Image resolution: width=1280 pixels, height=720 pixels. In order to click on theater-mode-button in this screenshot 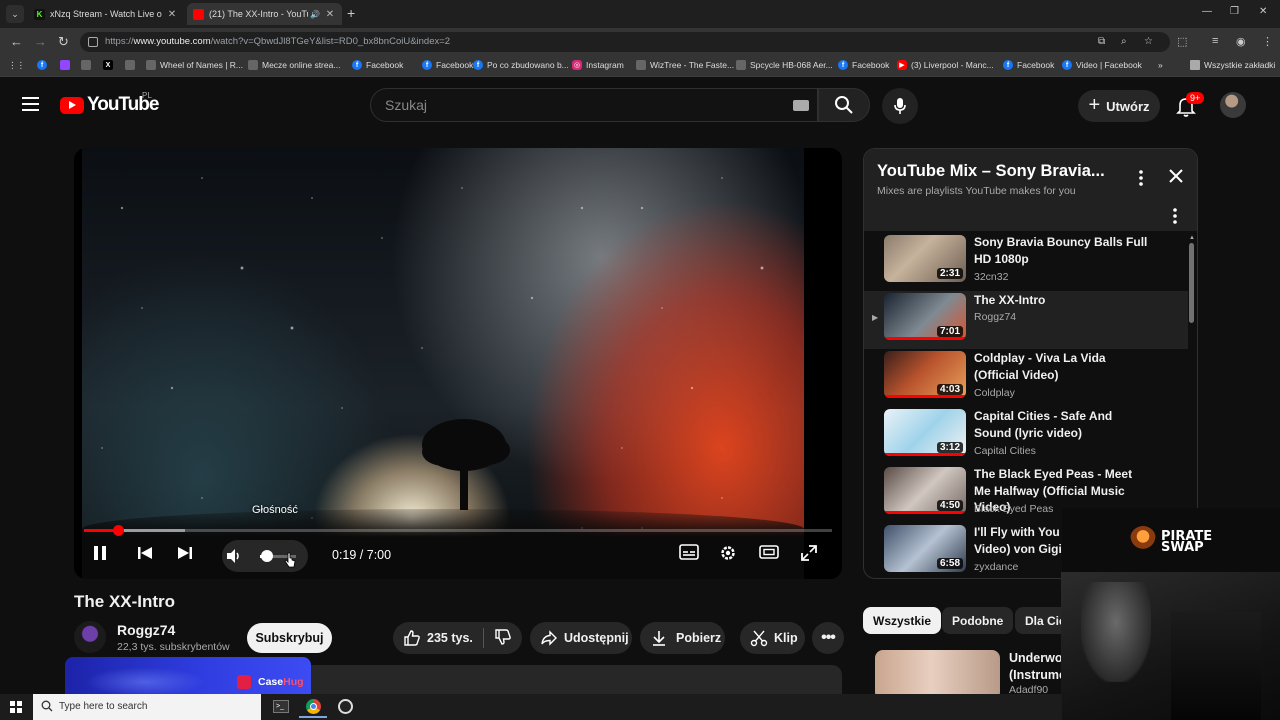, I will do `click(769, 552)`.